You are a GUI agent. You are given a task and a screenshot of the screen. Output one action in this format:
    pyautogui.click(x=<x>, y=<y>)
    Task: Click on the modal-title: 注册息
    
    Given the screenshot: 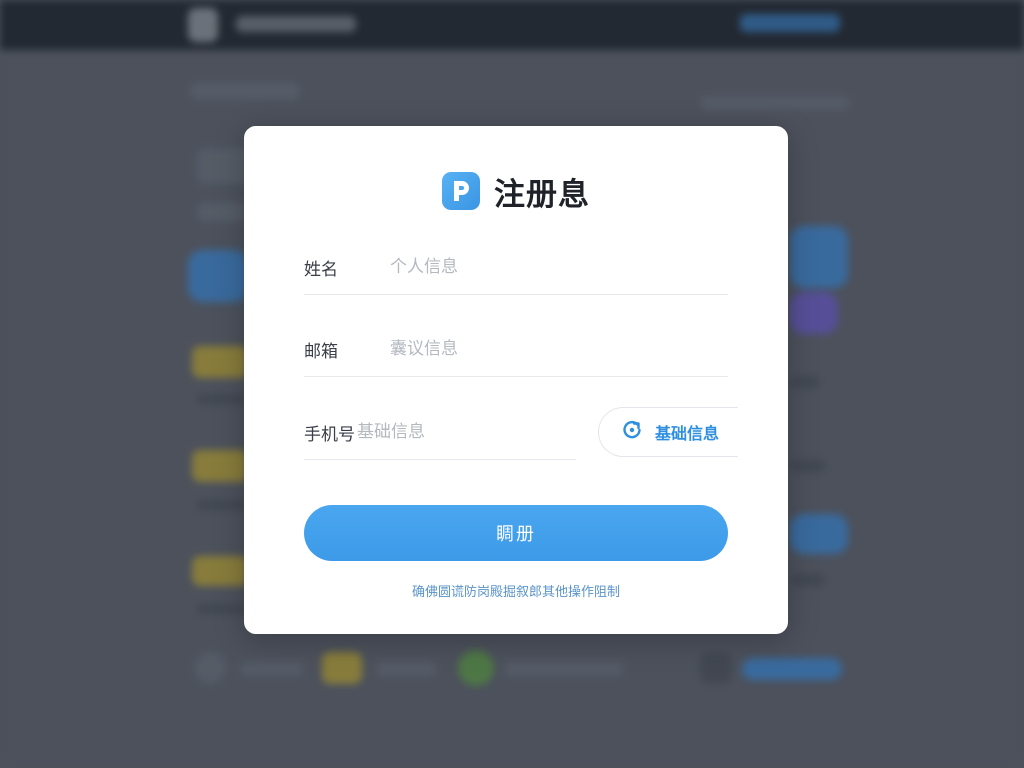 What is the action you would take?
    pyautogui.click(x=542, y=194)
    